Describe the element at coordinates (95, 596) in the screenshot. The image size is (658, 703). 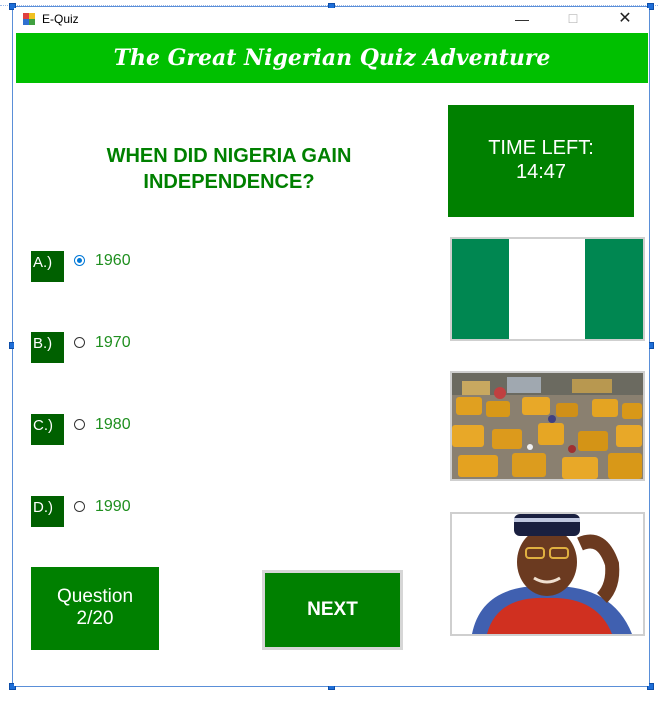
I see `question-counter-label: Question` at that location.